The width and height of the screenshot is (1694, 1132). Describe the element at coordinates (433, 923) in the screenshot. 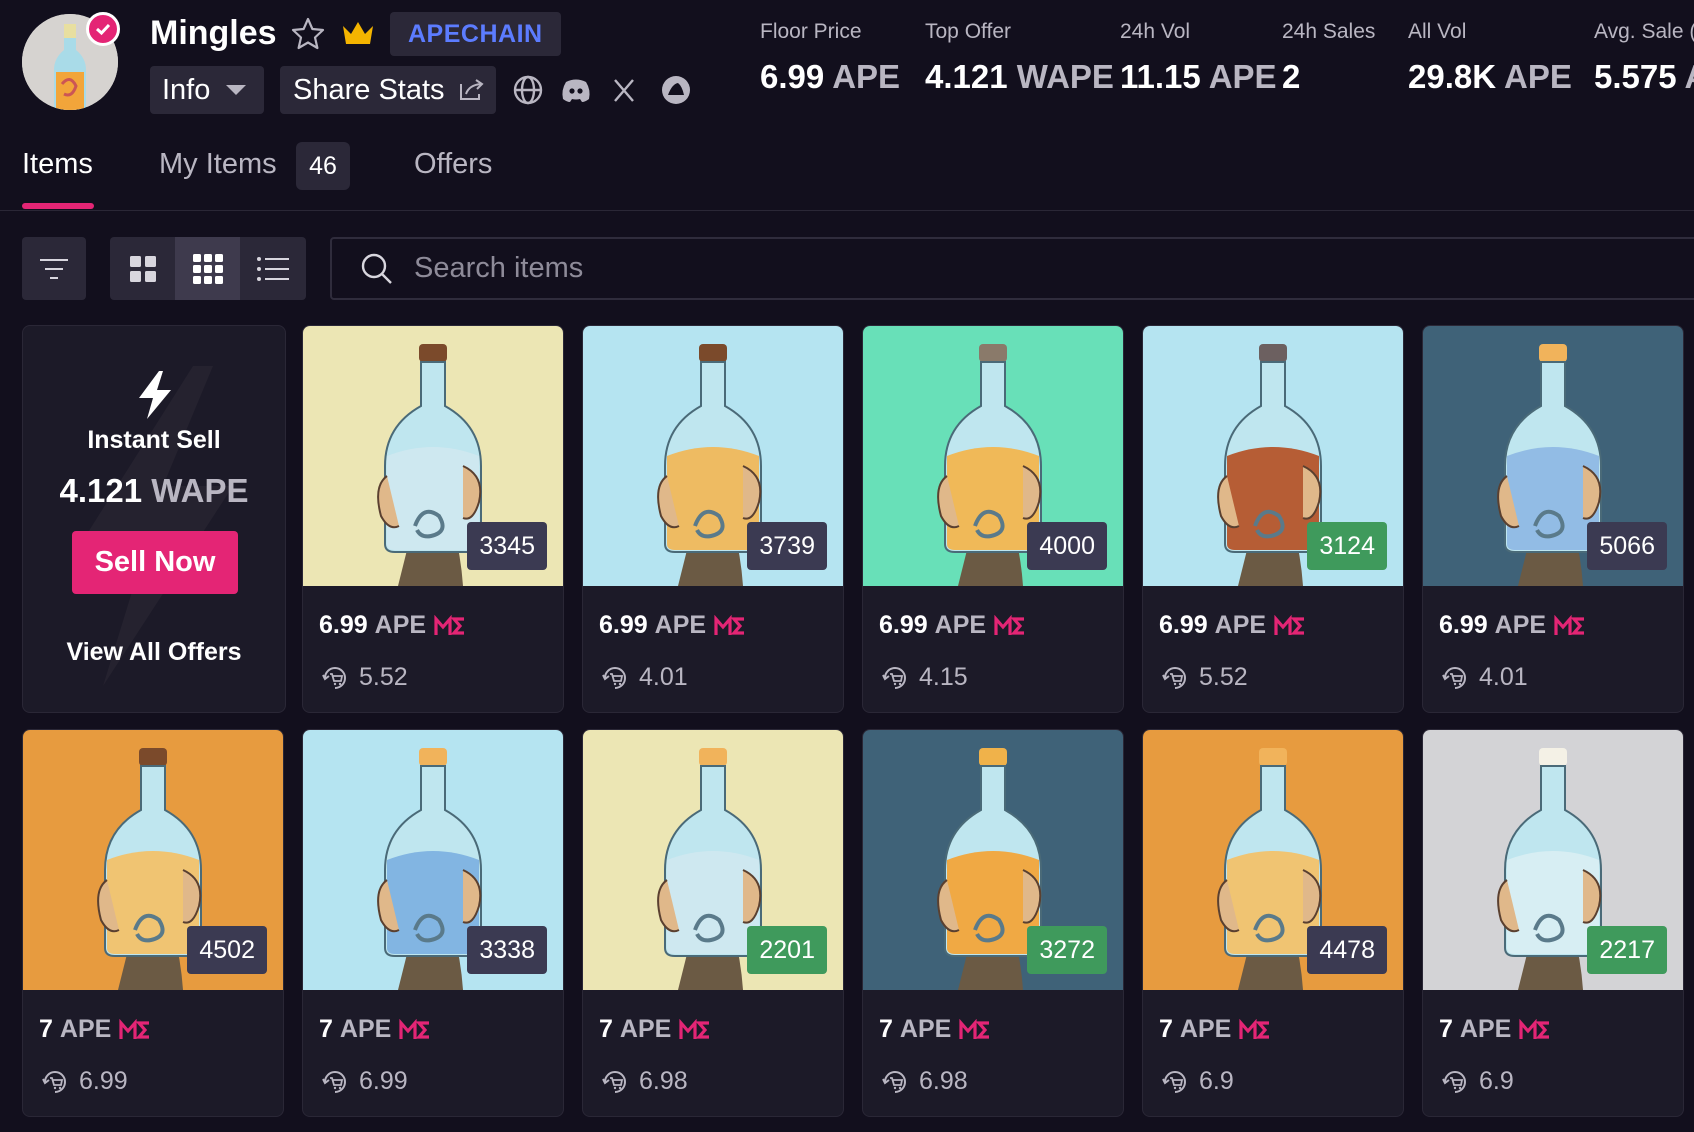

I see `nft-card: 3338 7 APE 6.99` at that location.